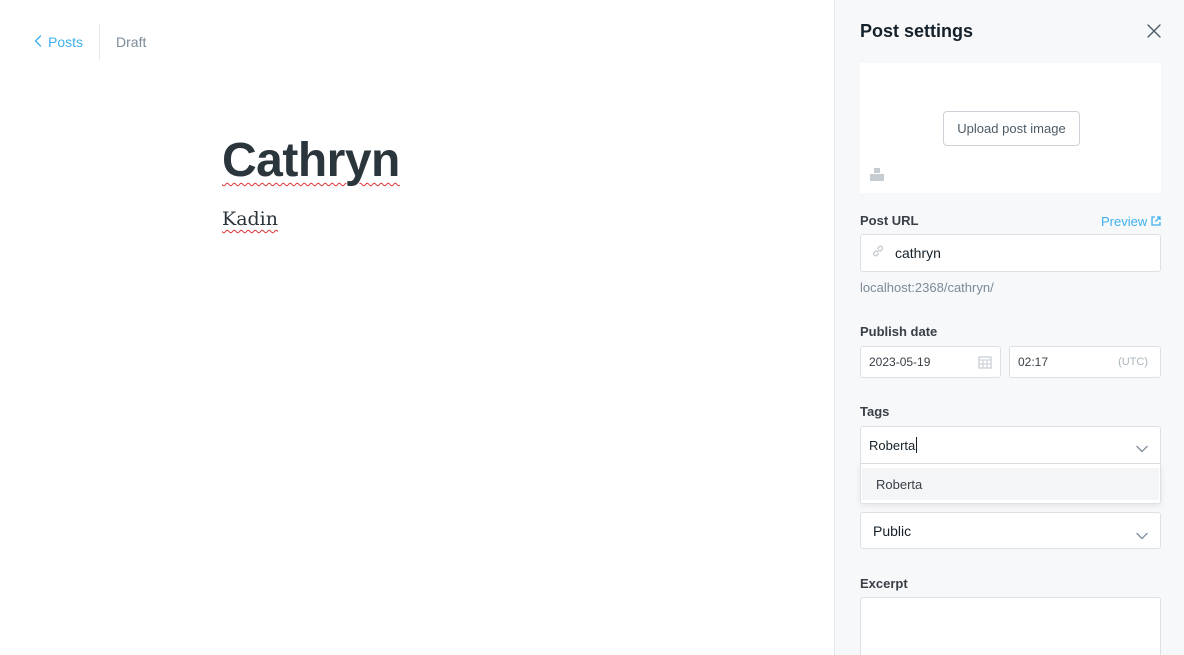  I want to click on publish-date-input: 2023-05-19, so click(930, 362).